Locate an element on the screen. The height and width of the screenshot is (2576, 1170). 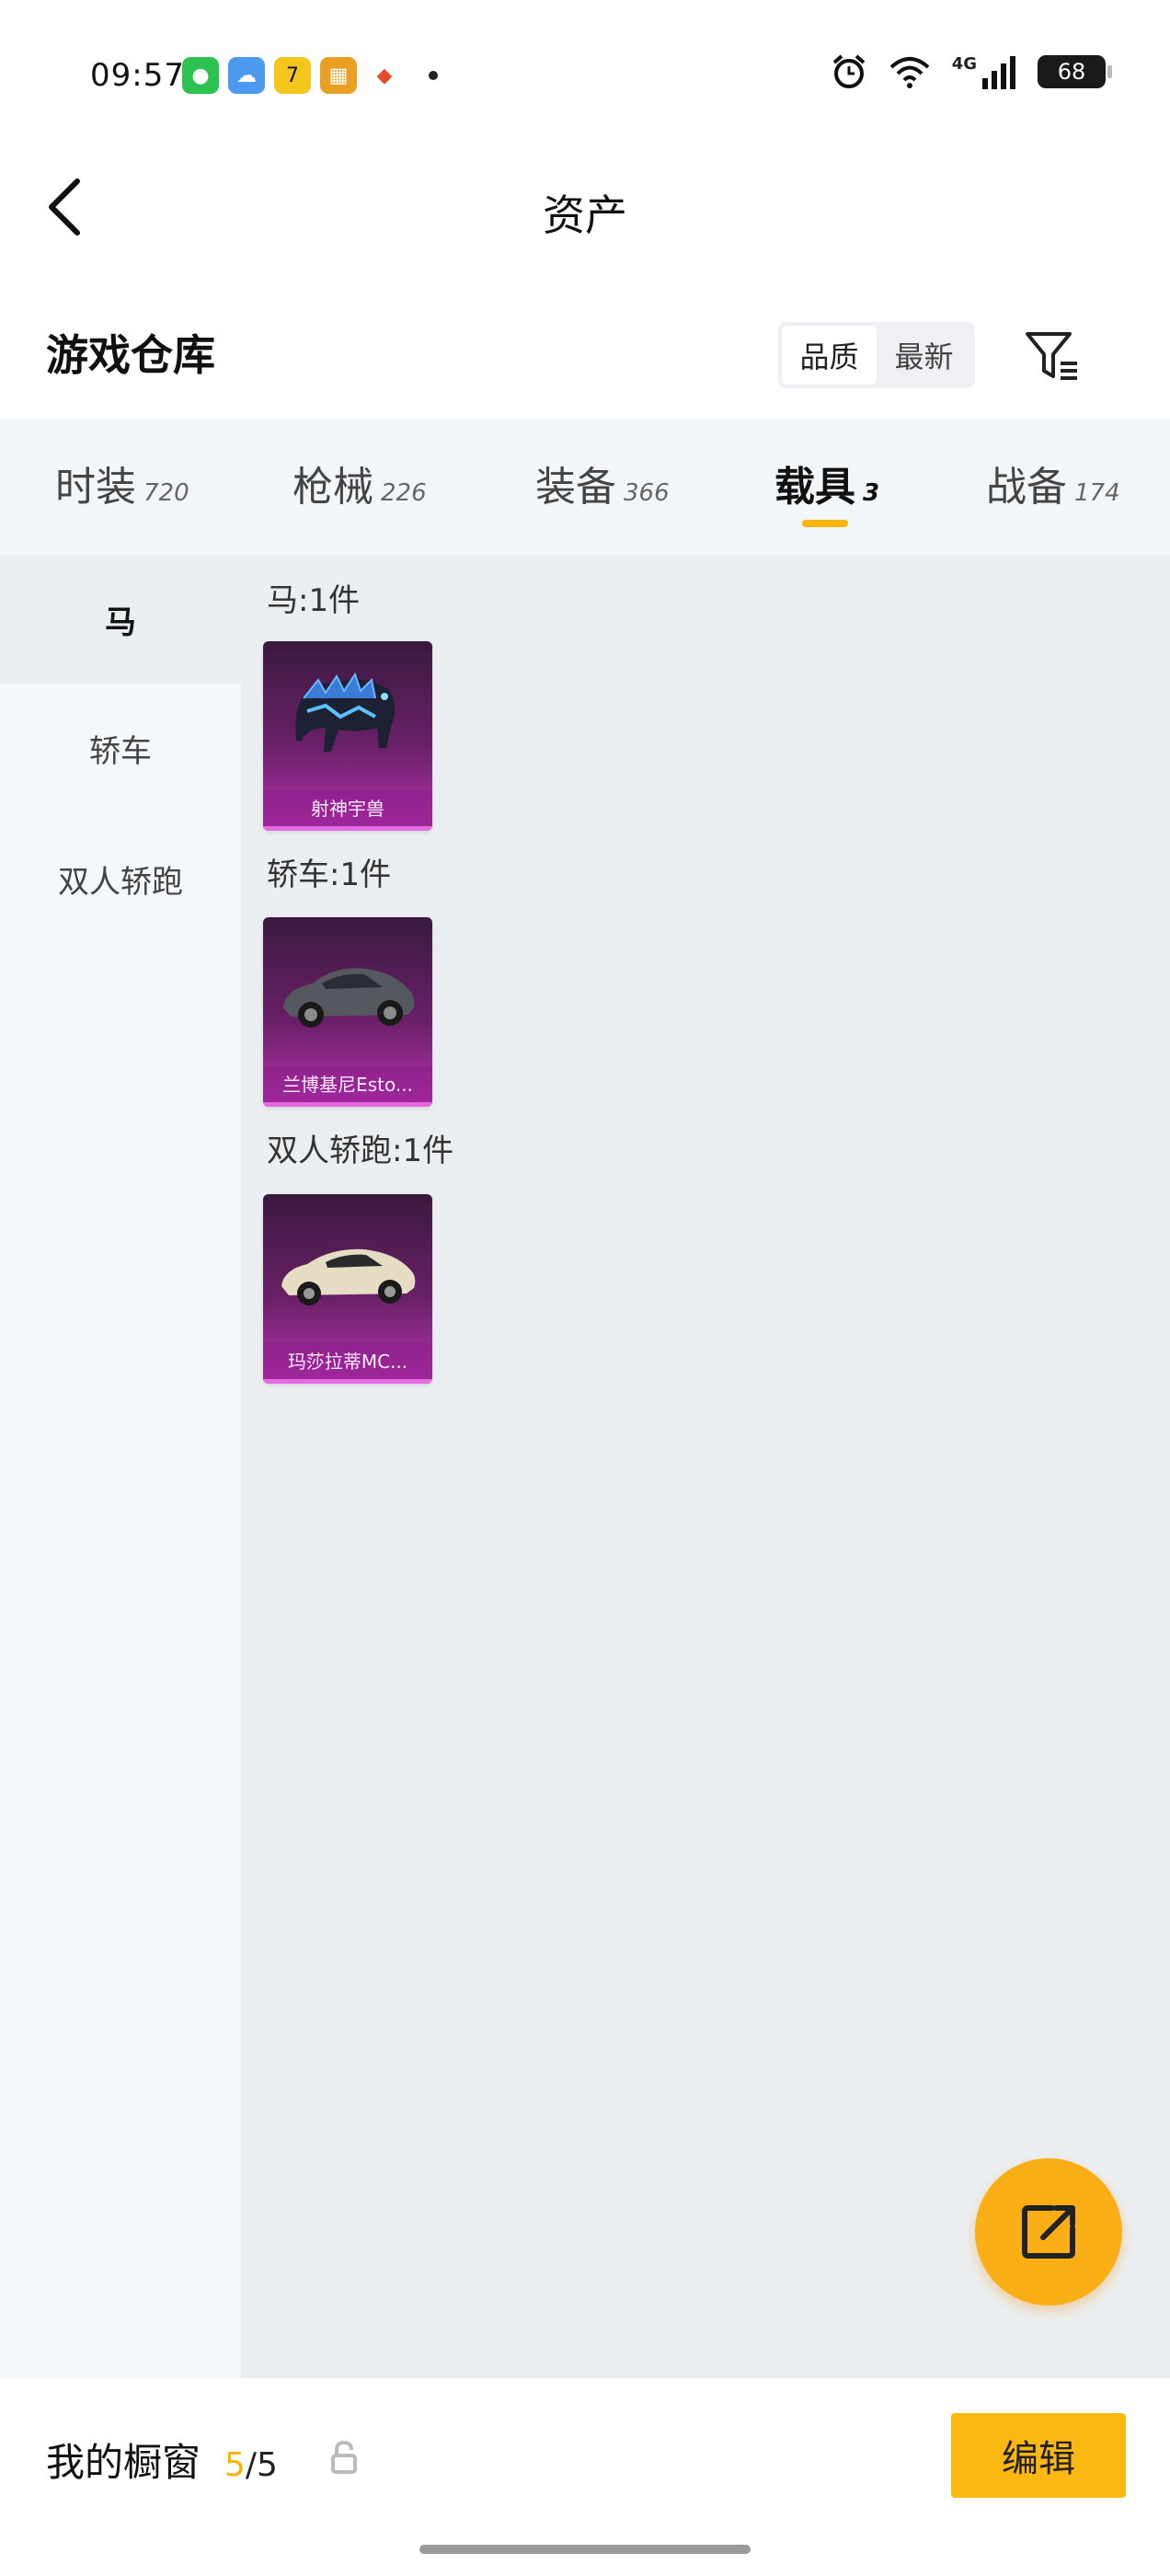
tab-firearms: 枪械 226 is located at coordinates (359, 483).